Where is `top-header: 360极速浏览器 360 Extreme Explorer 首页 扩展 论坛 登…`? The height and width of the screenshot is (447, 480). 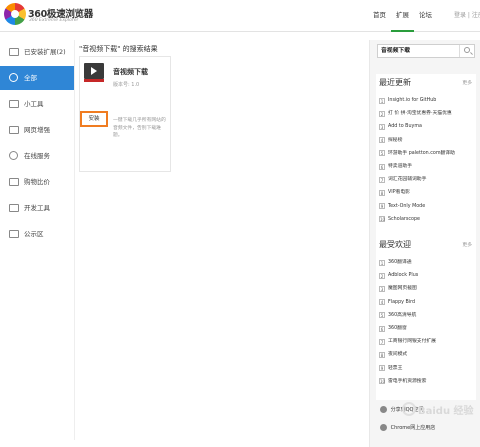 top-header: 360极速浏览器 360 Extreme Explorer 首页 扩展 论坛 登… is located at coordinates (240, 16).